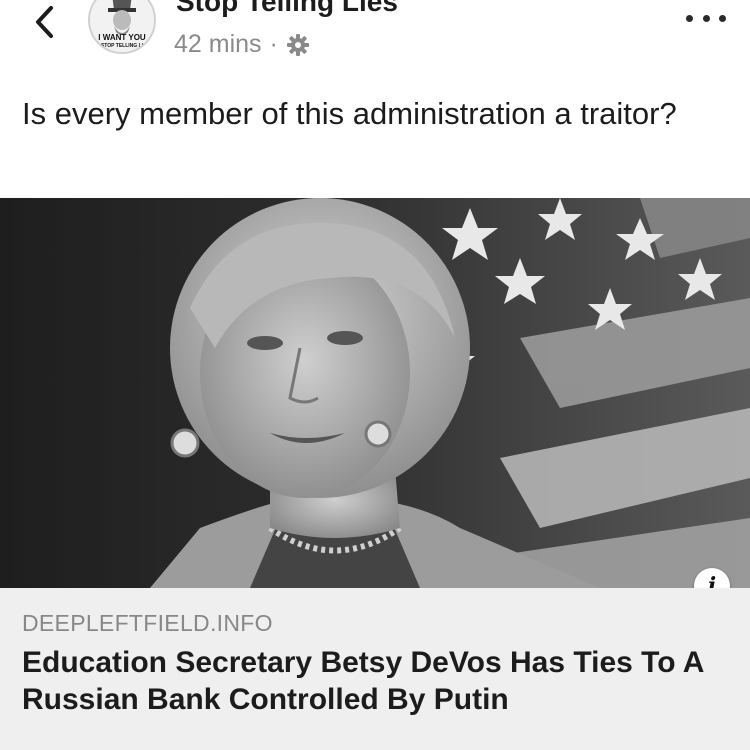 The height and width of the screenshot is (750, 750). I want to click on timestamp: 42 mins, so click(218, 44).